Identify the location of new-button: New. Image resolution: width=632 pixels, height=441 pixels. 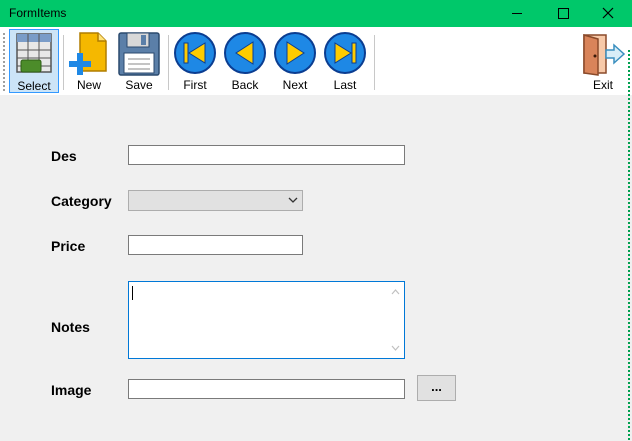
(89, 61).